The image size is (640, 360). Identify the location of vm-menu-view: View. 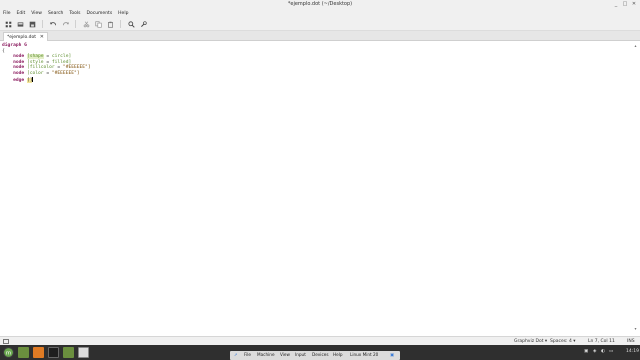
(285, 354).